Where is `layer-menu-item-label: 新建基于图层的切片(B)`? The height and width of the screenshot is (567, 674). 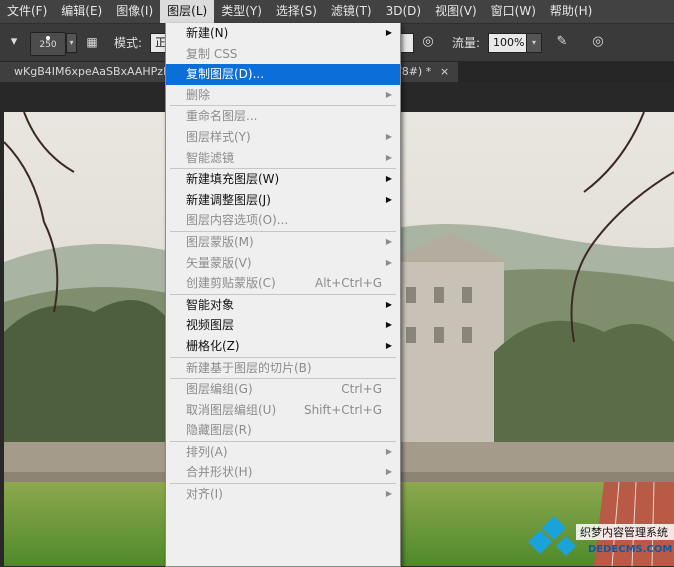
layer-menu-item-label: 新建基于图层的切片(B) is located at coordinates (249, 367).